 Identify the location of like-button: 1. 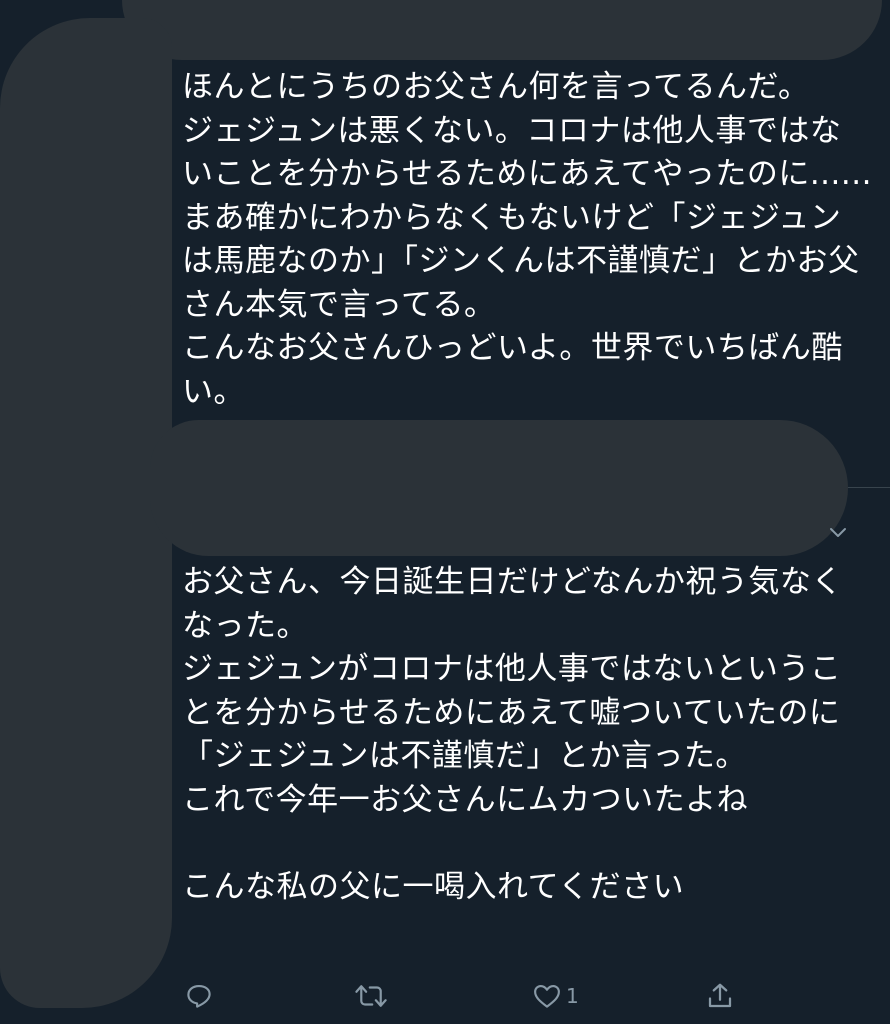
(555, 996).